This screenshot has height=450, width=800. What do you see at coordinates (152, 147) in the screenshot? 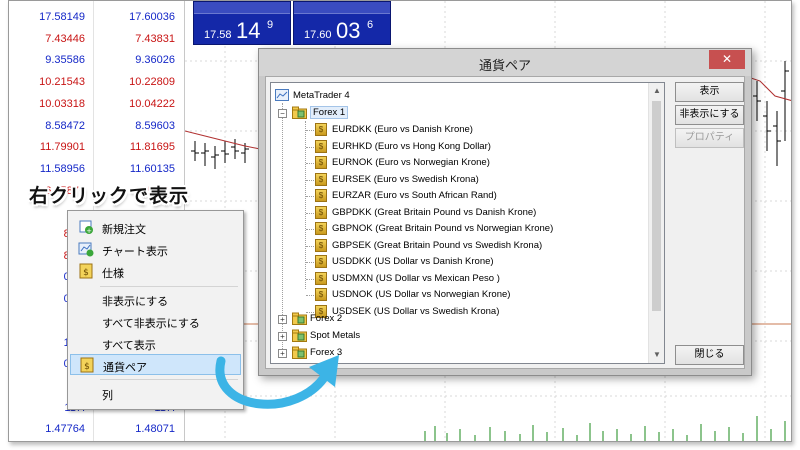
I see `ask-value: 11.81695` at bounding box center [152, 147].